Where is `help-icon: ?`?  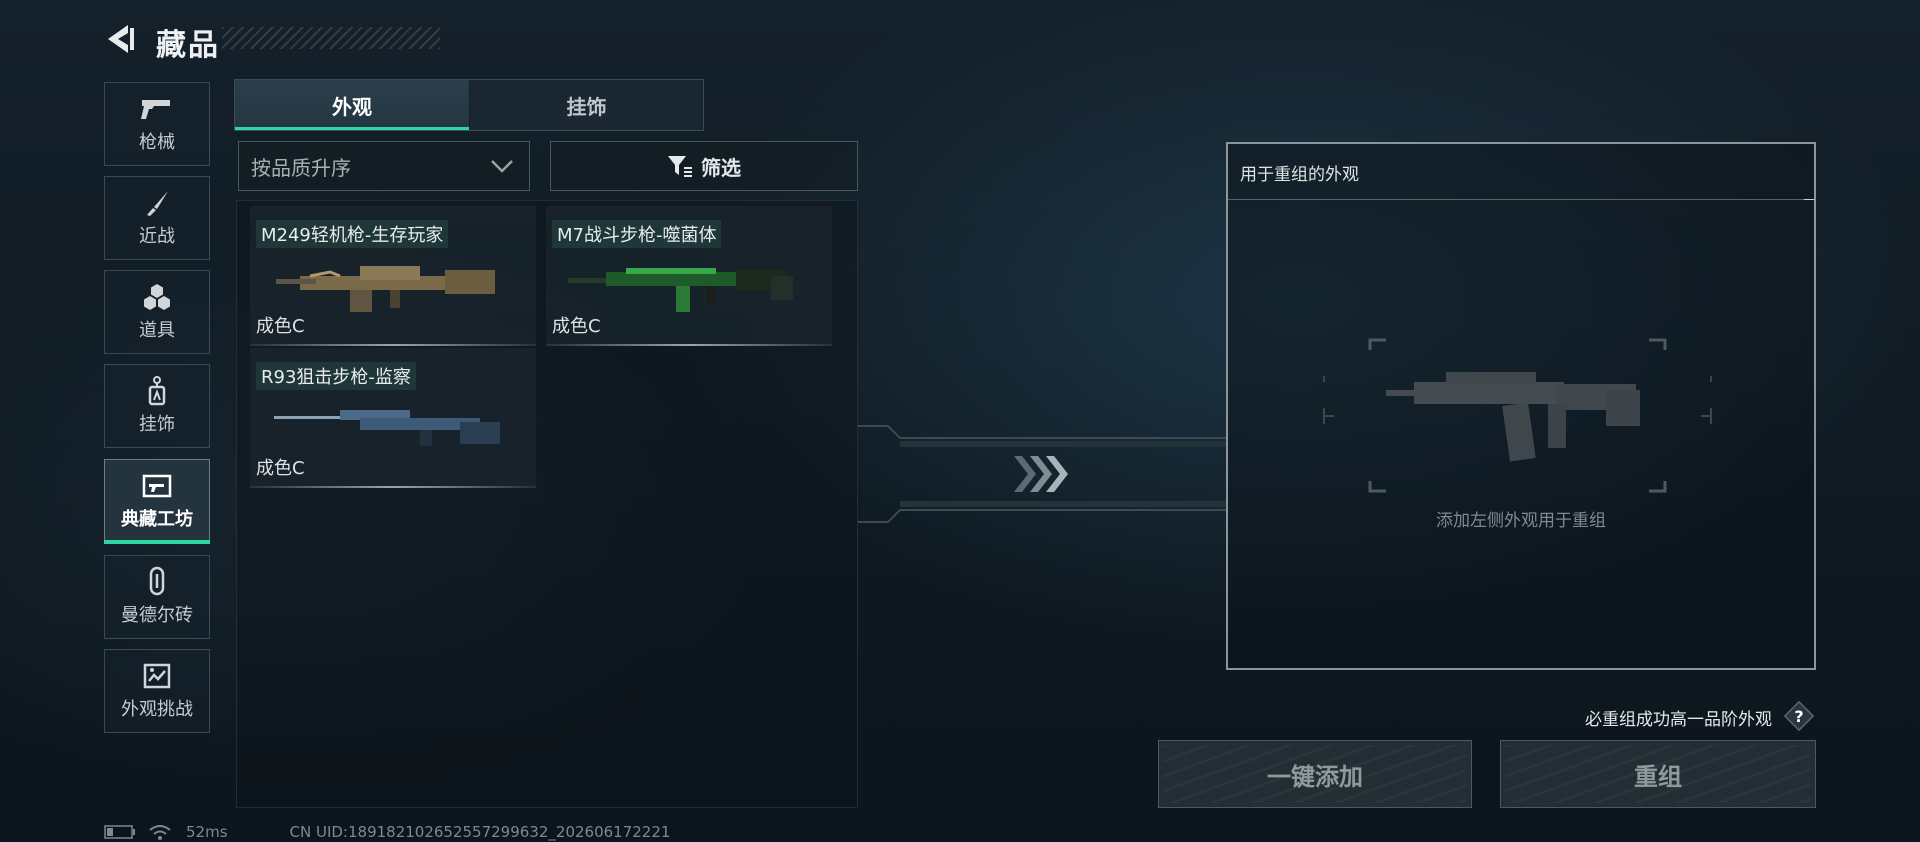 help-icon: ? is located at coordinates (1799, 716).